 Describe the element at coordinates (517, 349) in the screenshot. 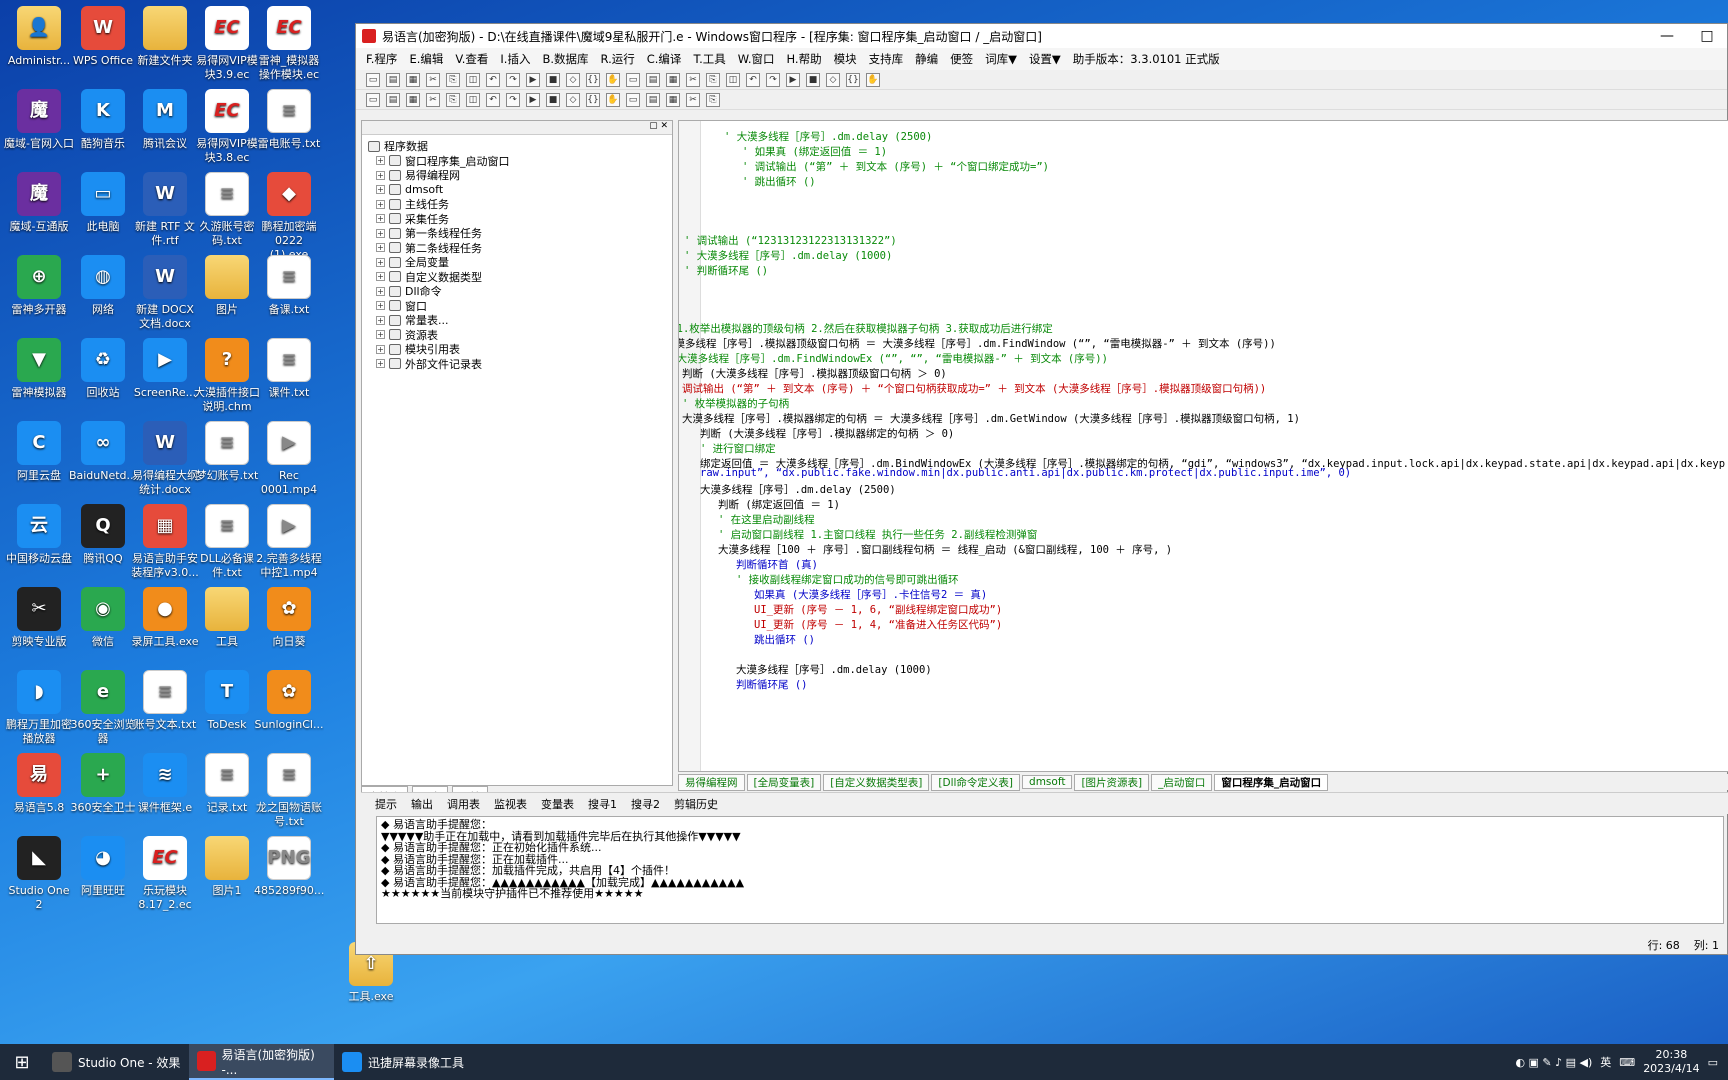

I see `tree-item: + 模块引用表` at that location.